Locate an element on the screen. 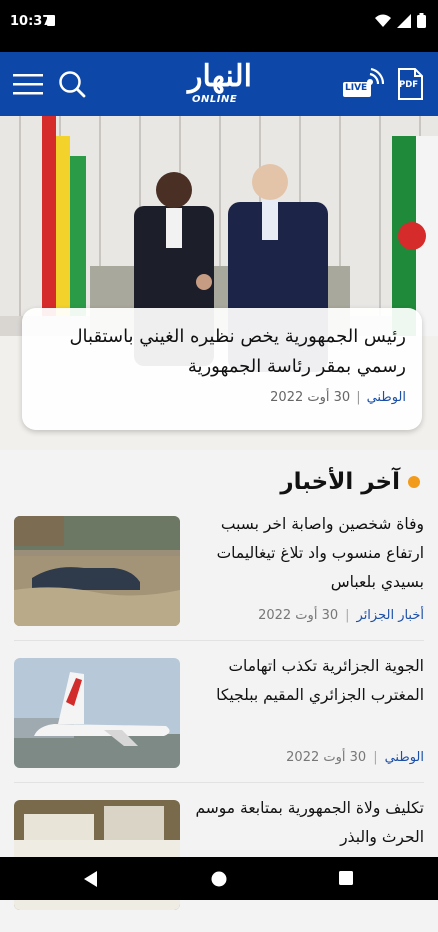 This screenshot has height=932, width=438. home-icon is located at coordinates (219, 879).